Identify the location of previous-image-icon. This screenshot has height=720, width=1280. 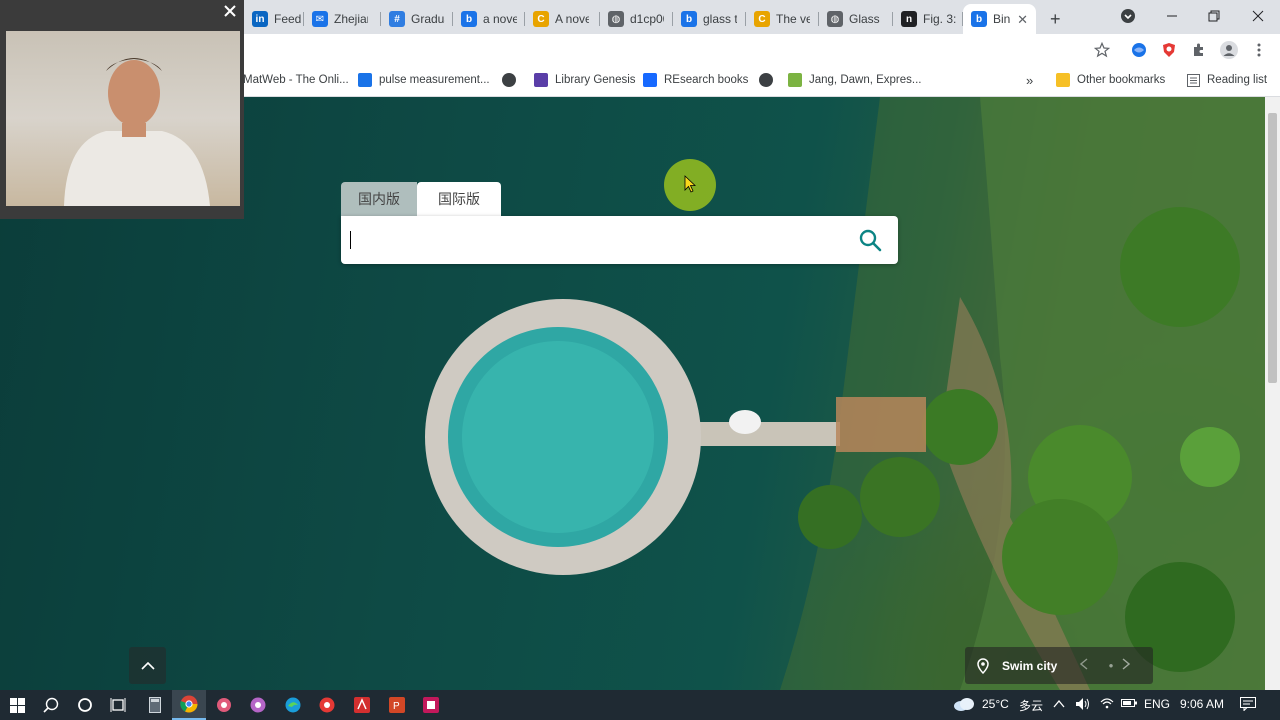
(1089, 665).